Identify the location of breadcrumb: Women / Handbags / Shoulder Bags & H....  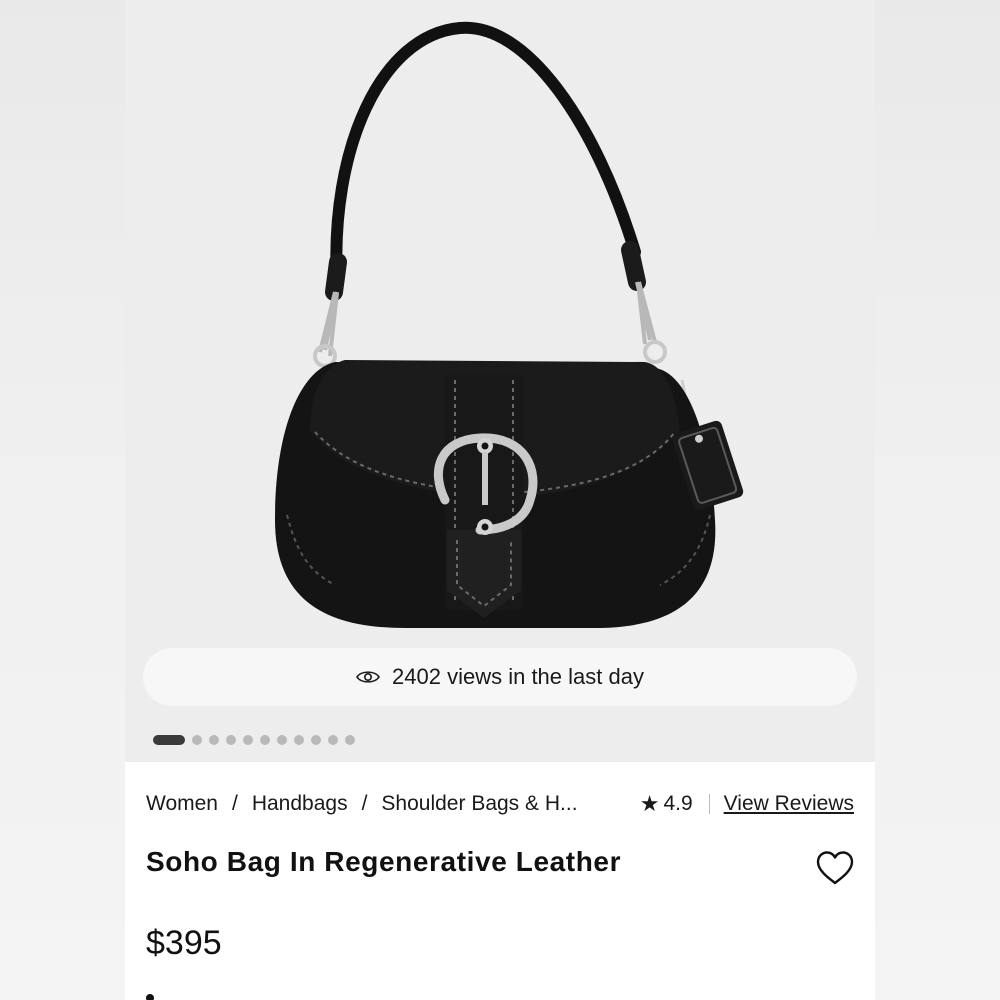
(362, 804).